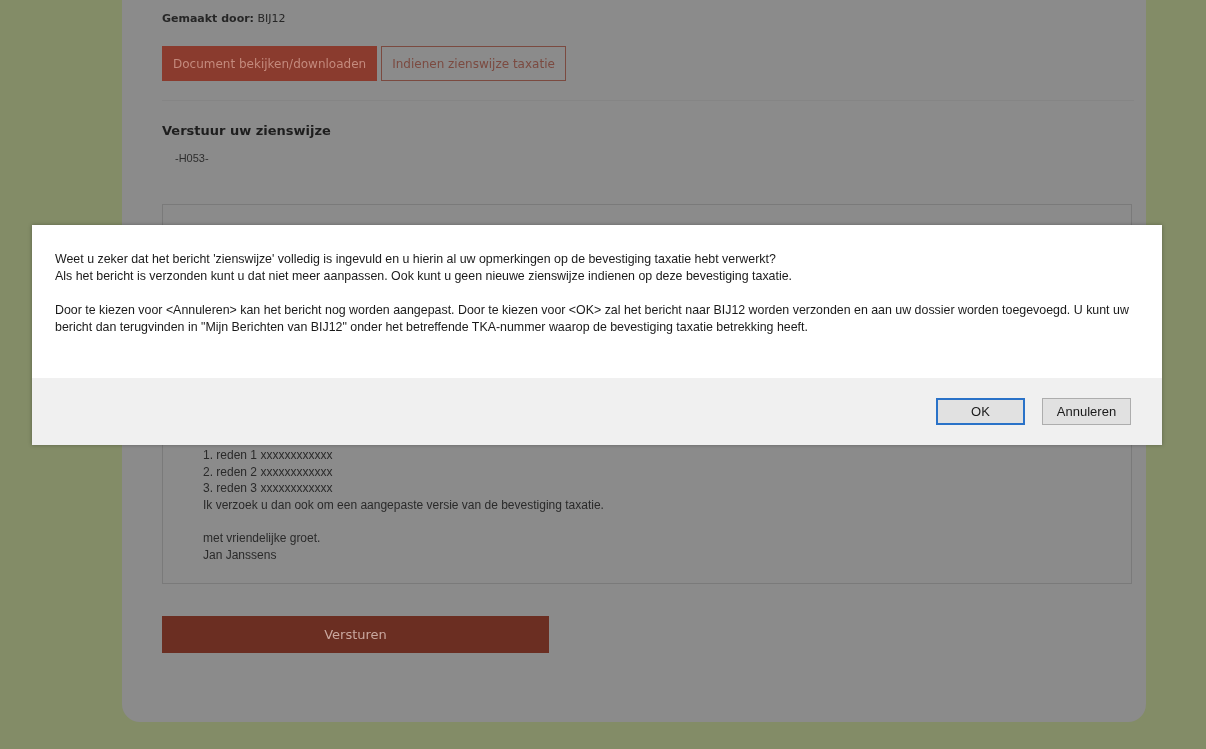  What do you see at coordinates (592, 319) in the screenshot?
I see `dialog-message: Door te kiezen voor <Annuleren> kan het bericht nog worden aangepast. Door te kiezen voor <OK> zal het bericht naar BIJ12 worden verzonden en aan uw dossier worden toegevoegd. U kunt uw bericht dan terugvinden in "Mijn Berichten van BIJ12" onder het betreffende TKA-nummer waarop de bevestiging taxatie betrekking heeft.` at bounding box center [592, 319].